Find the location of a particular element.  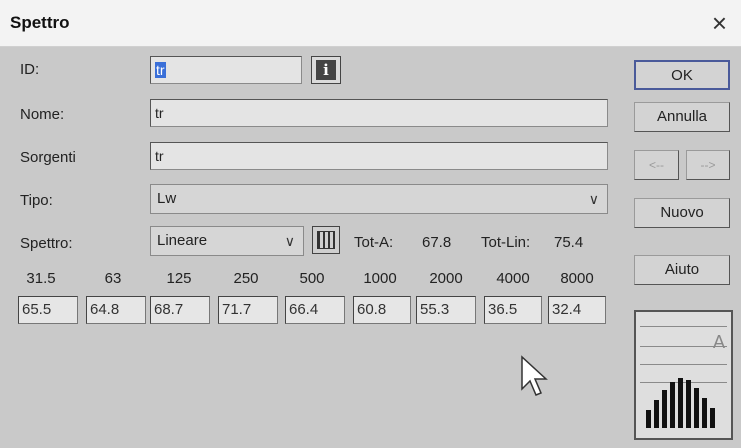

nuovo-button: Nuovo is located at coordinates (682, 213).